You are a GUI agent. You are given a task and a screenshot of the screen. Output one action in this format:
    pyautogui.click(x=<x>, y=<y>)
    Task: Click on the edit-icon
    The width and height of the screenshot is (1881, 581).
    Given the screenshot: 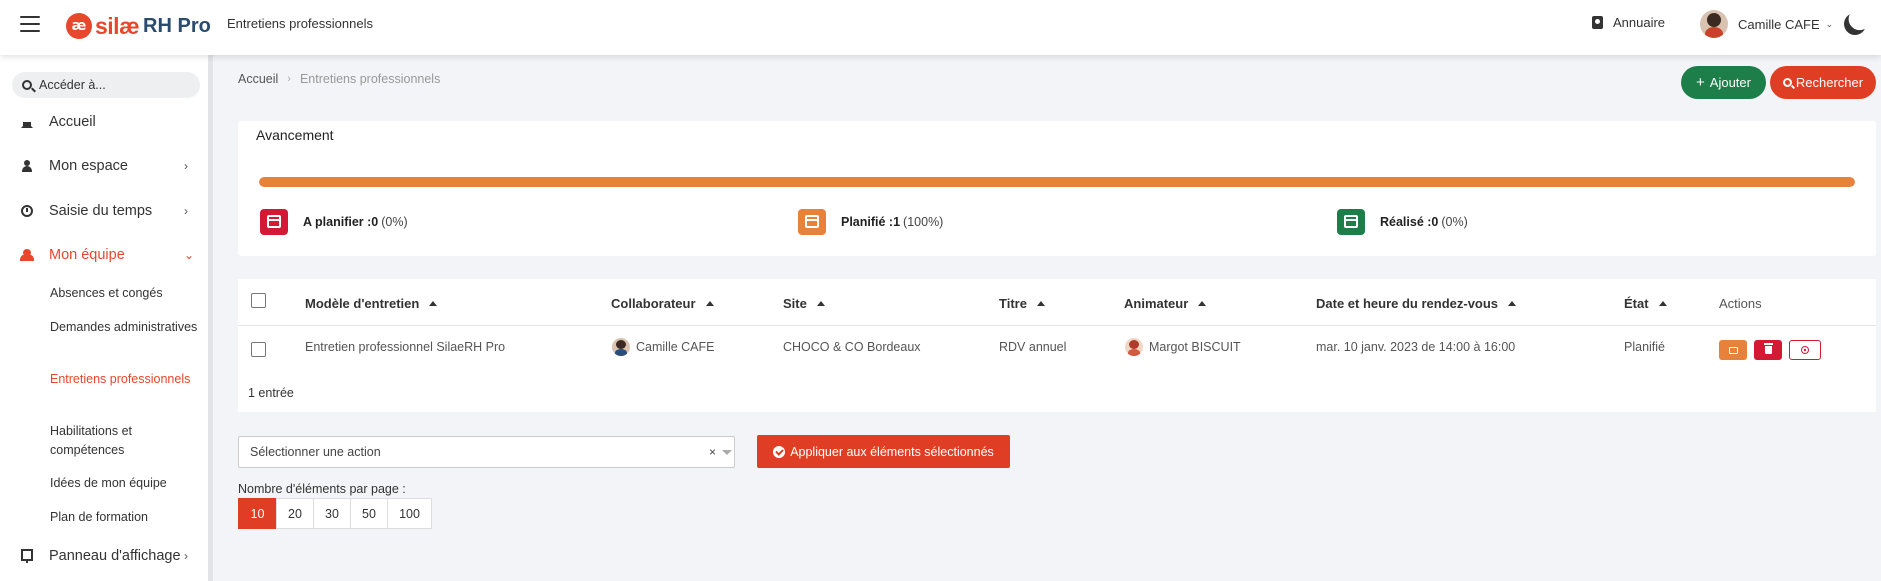 What is the action you would take?
    pyautogui.click(x=1733, y=350)
    